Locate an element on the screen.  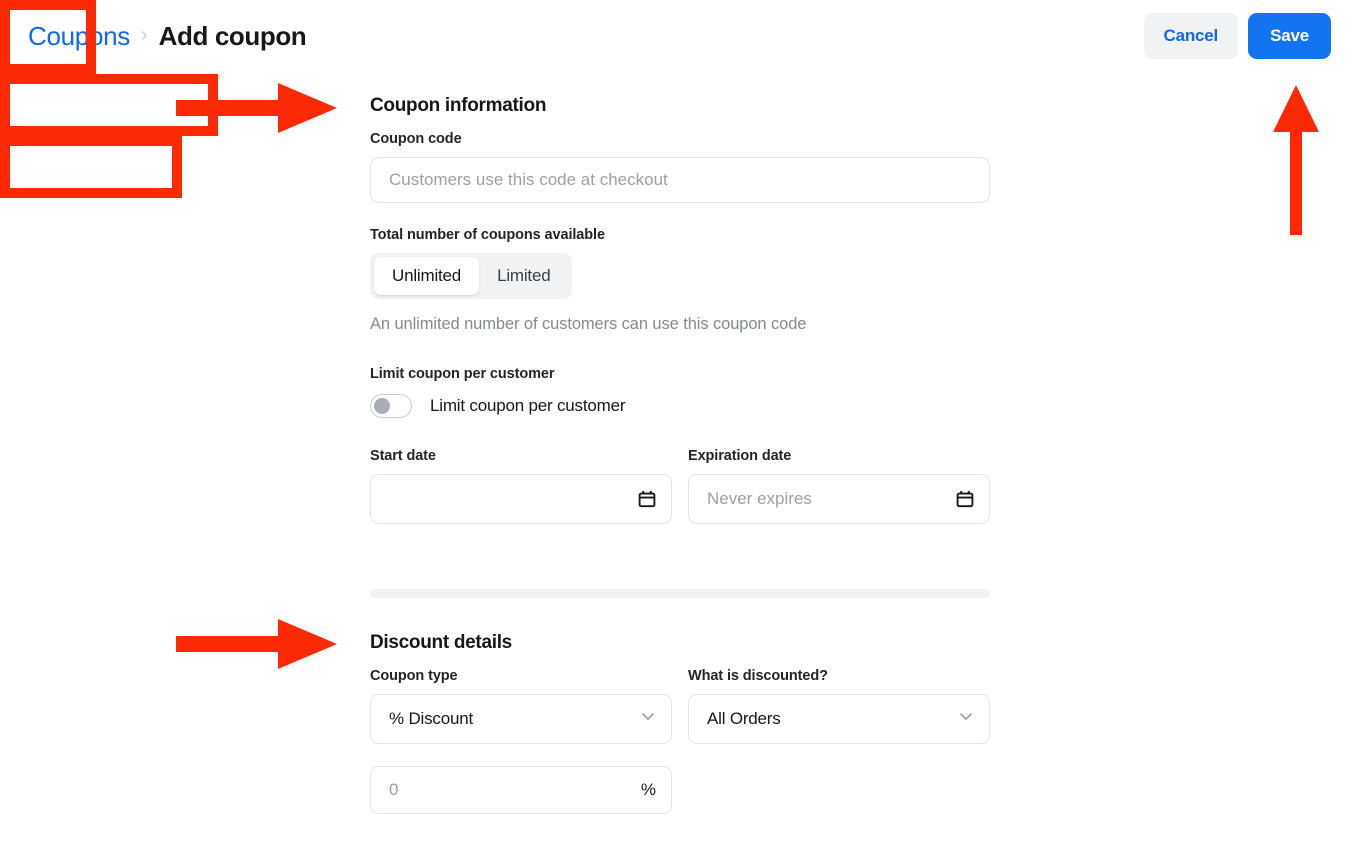
start-date-field: Start date is located at coordinates (521, 486).